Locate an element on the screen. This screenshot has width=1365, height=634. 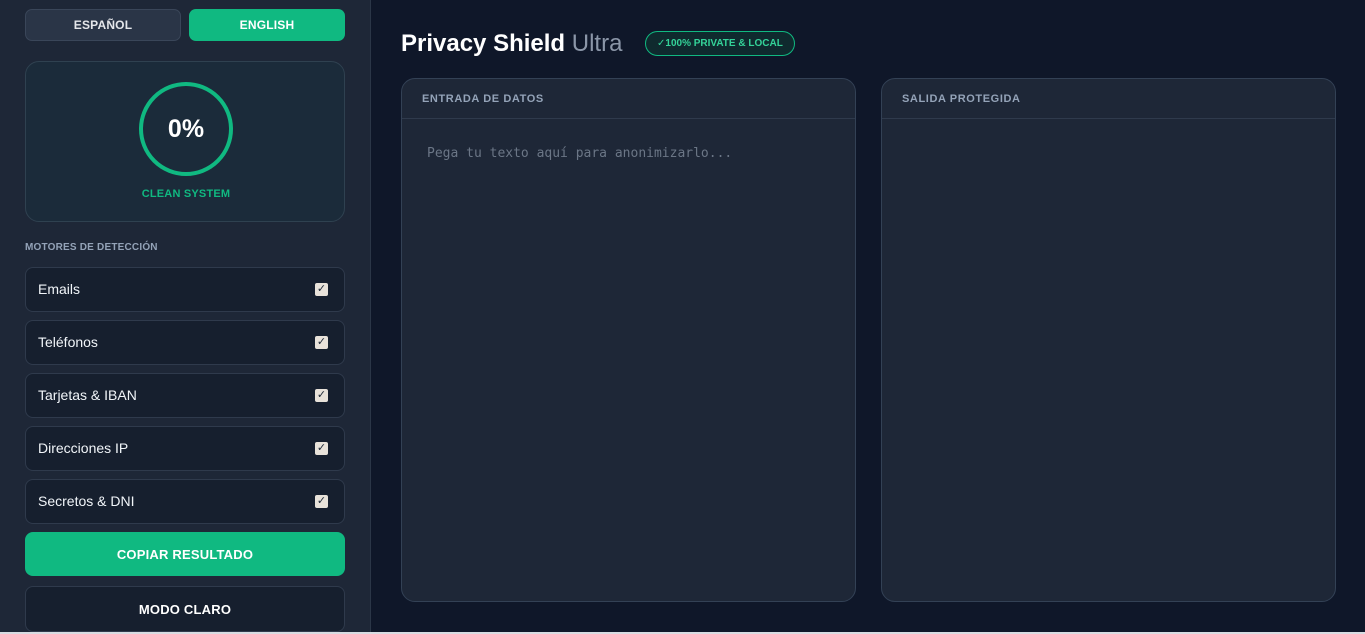
engine-item-ip-addresses: Direcciones IP ✓ is located at coordinates (185, 448).